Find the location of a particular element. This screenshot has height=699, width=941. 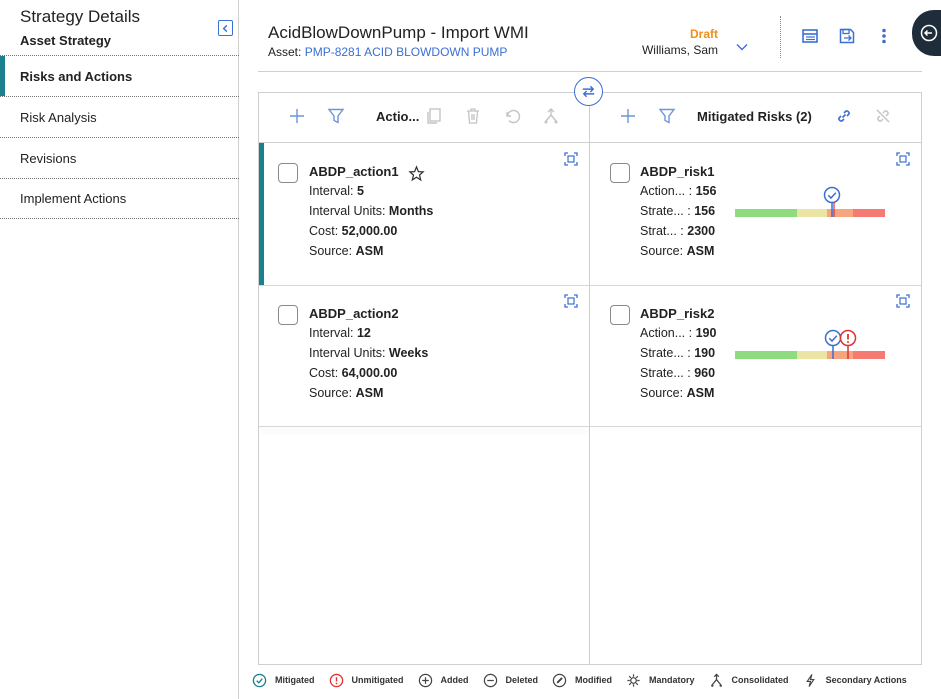

risks-panel-title: Mitigated Risks (2) is located at coordinates (754, 116).